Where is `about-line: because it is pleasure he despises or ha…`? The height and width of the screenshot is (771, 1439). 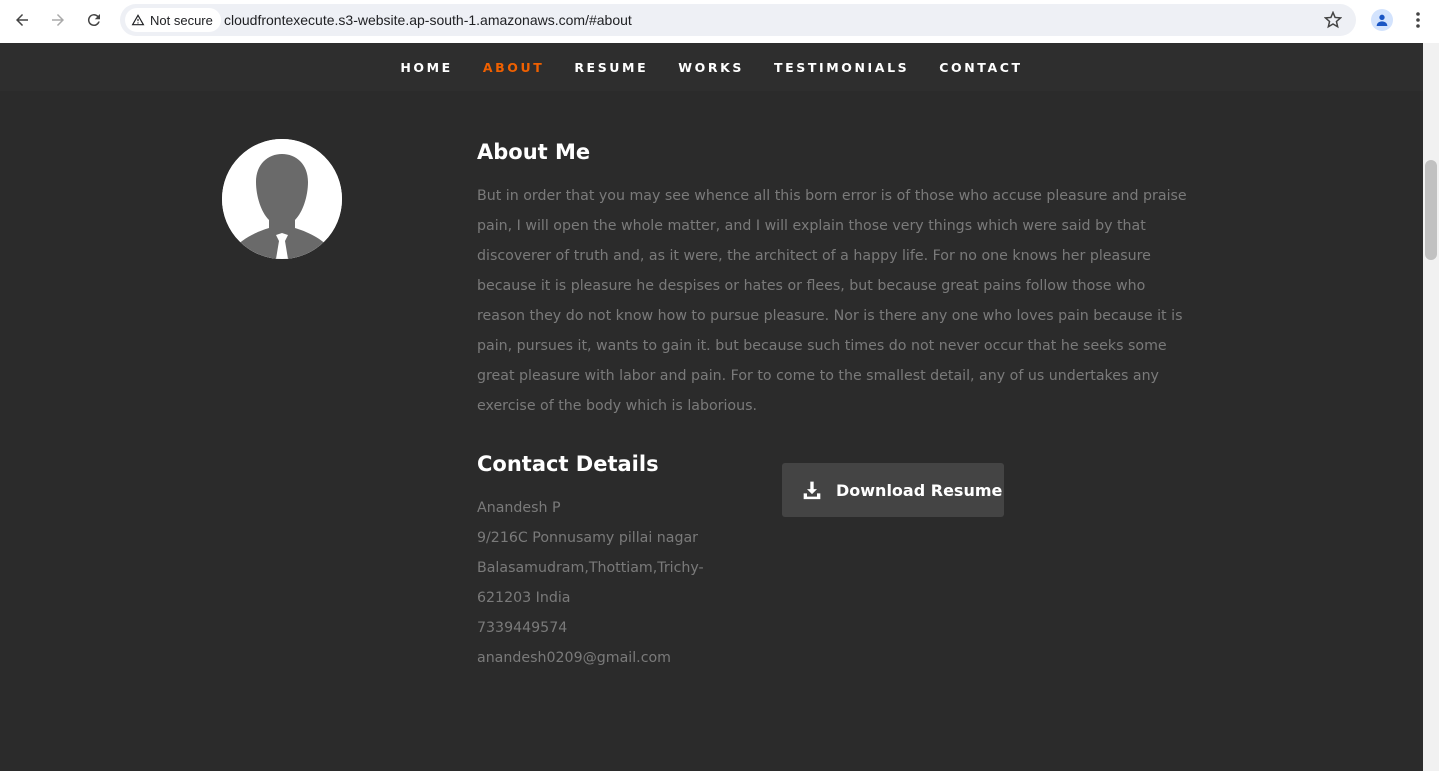 about-line: because it is pleasure he despises or ha… is located at coordinates (811, 286).